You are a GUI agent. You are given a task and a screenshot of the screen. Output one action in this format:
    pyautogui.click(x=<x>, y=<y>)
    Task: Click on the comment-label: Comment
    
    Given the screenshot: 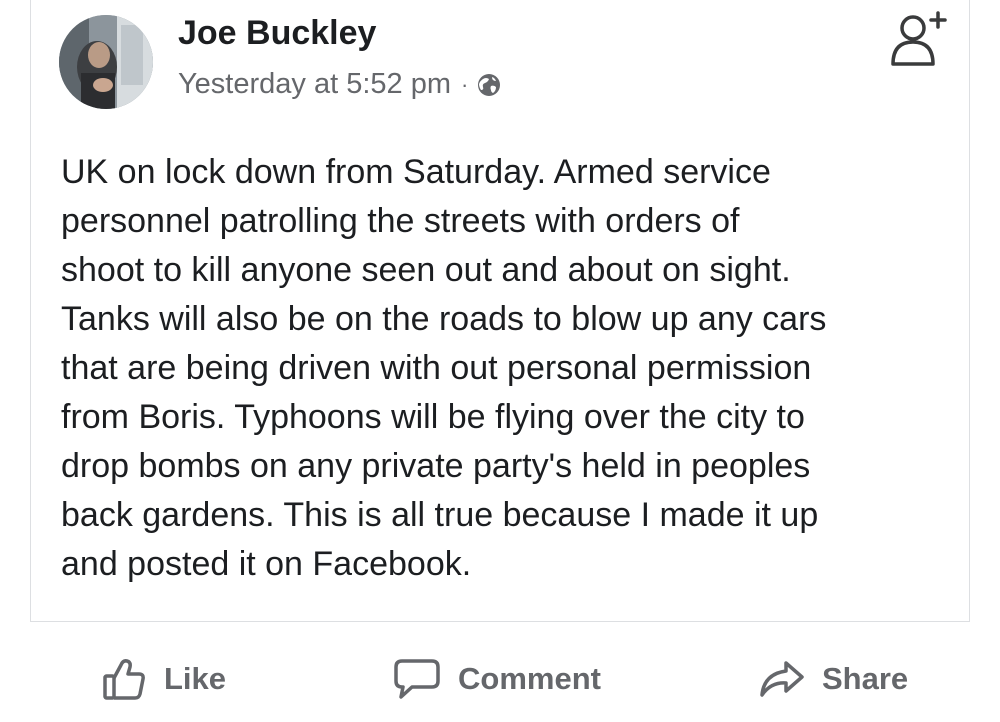 What is the action you would take?
    pyautogui.click(x=529, y=678)
    